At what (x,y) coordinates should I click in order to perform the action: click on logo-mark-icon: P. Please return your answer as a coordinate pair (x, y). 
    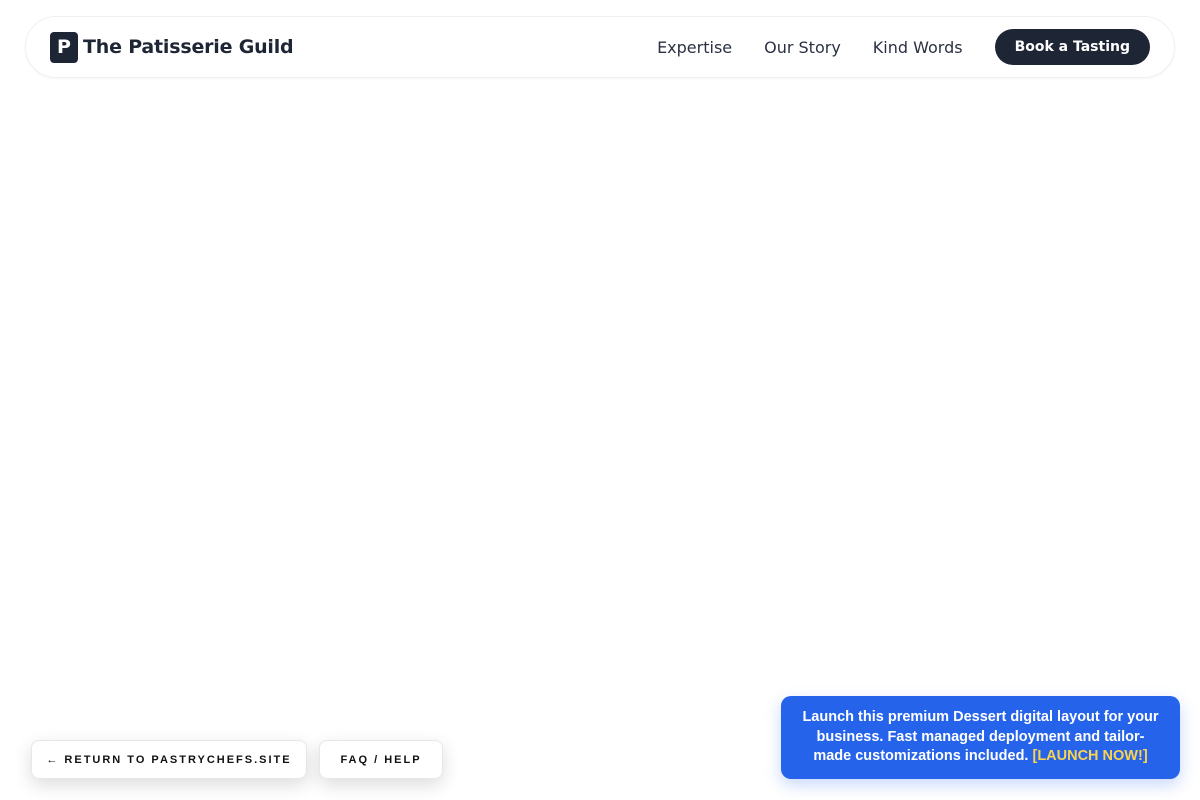
    Looking at the image, I should click on (64, 47).